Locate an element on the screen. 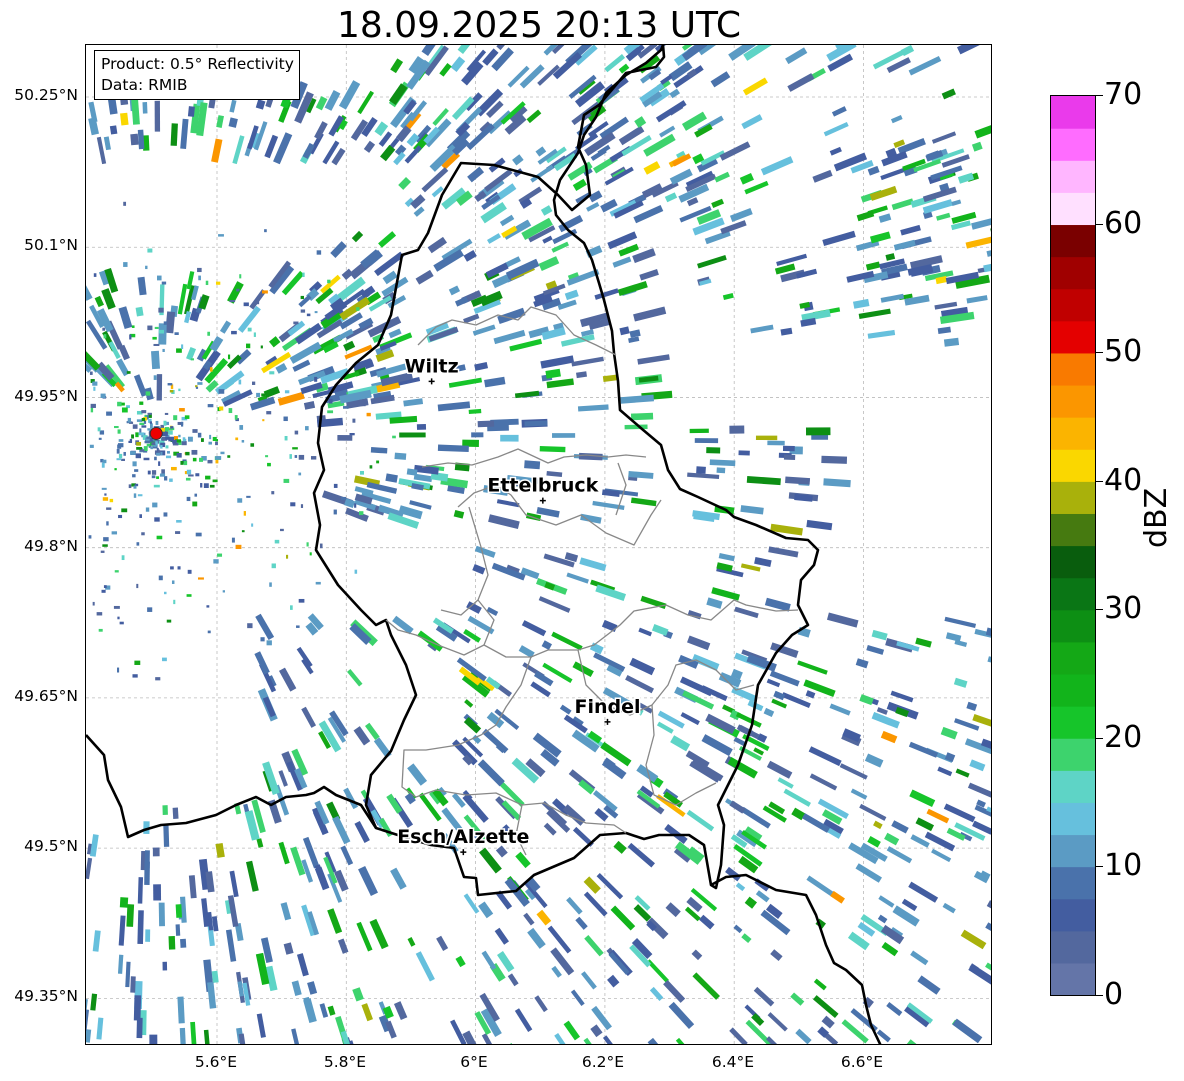  colorbar-tick is located at coordinates (1099, 224).